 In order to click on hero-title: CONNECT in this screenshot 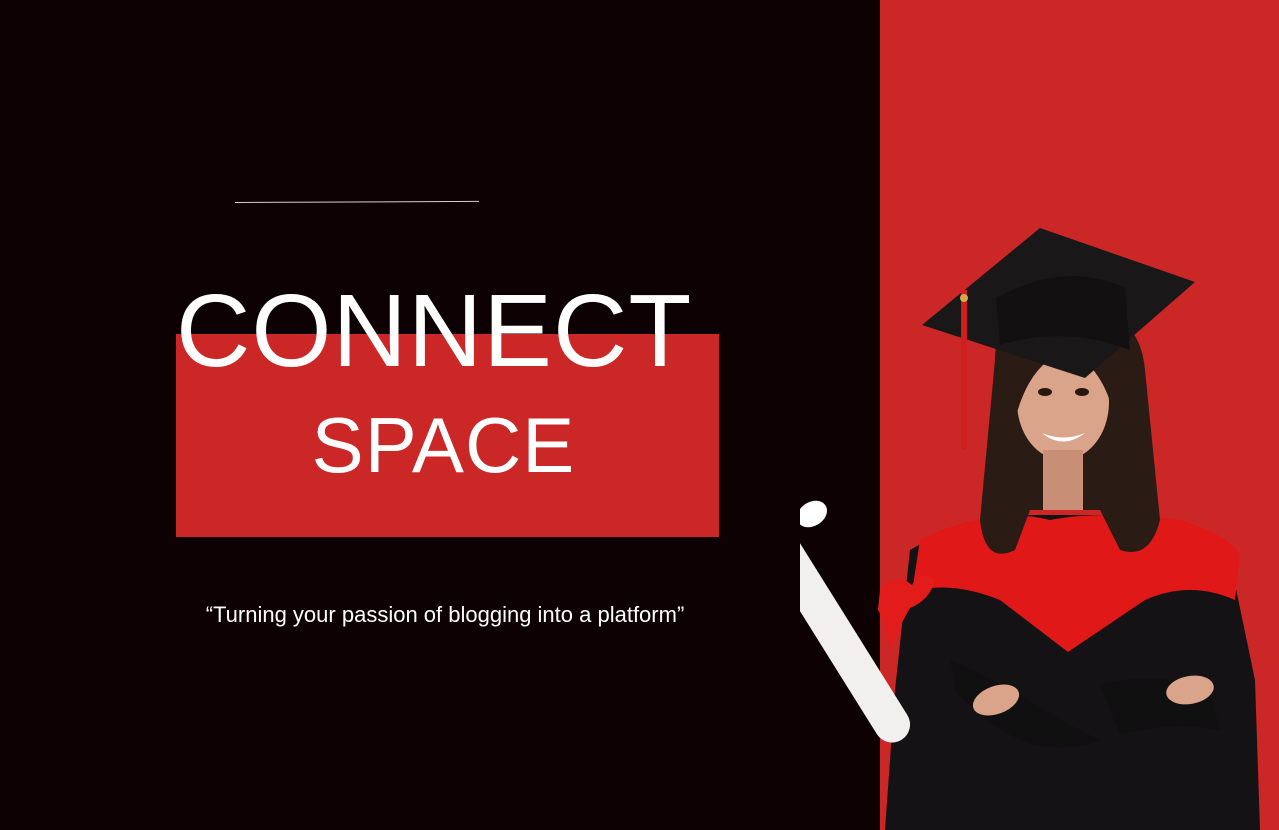, I will do `click(434, 330)`.